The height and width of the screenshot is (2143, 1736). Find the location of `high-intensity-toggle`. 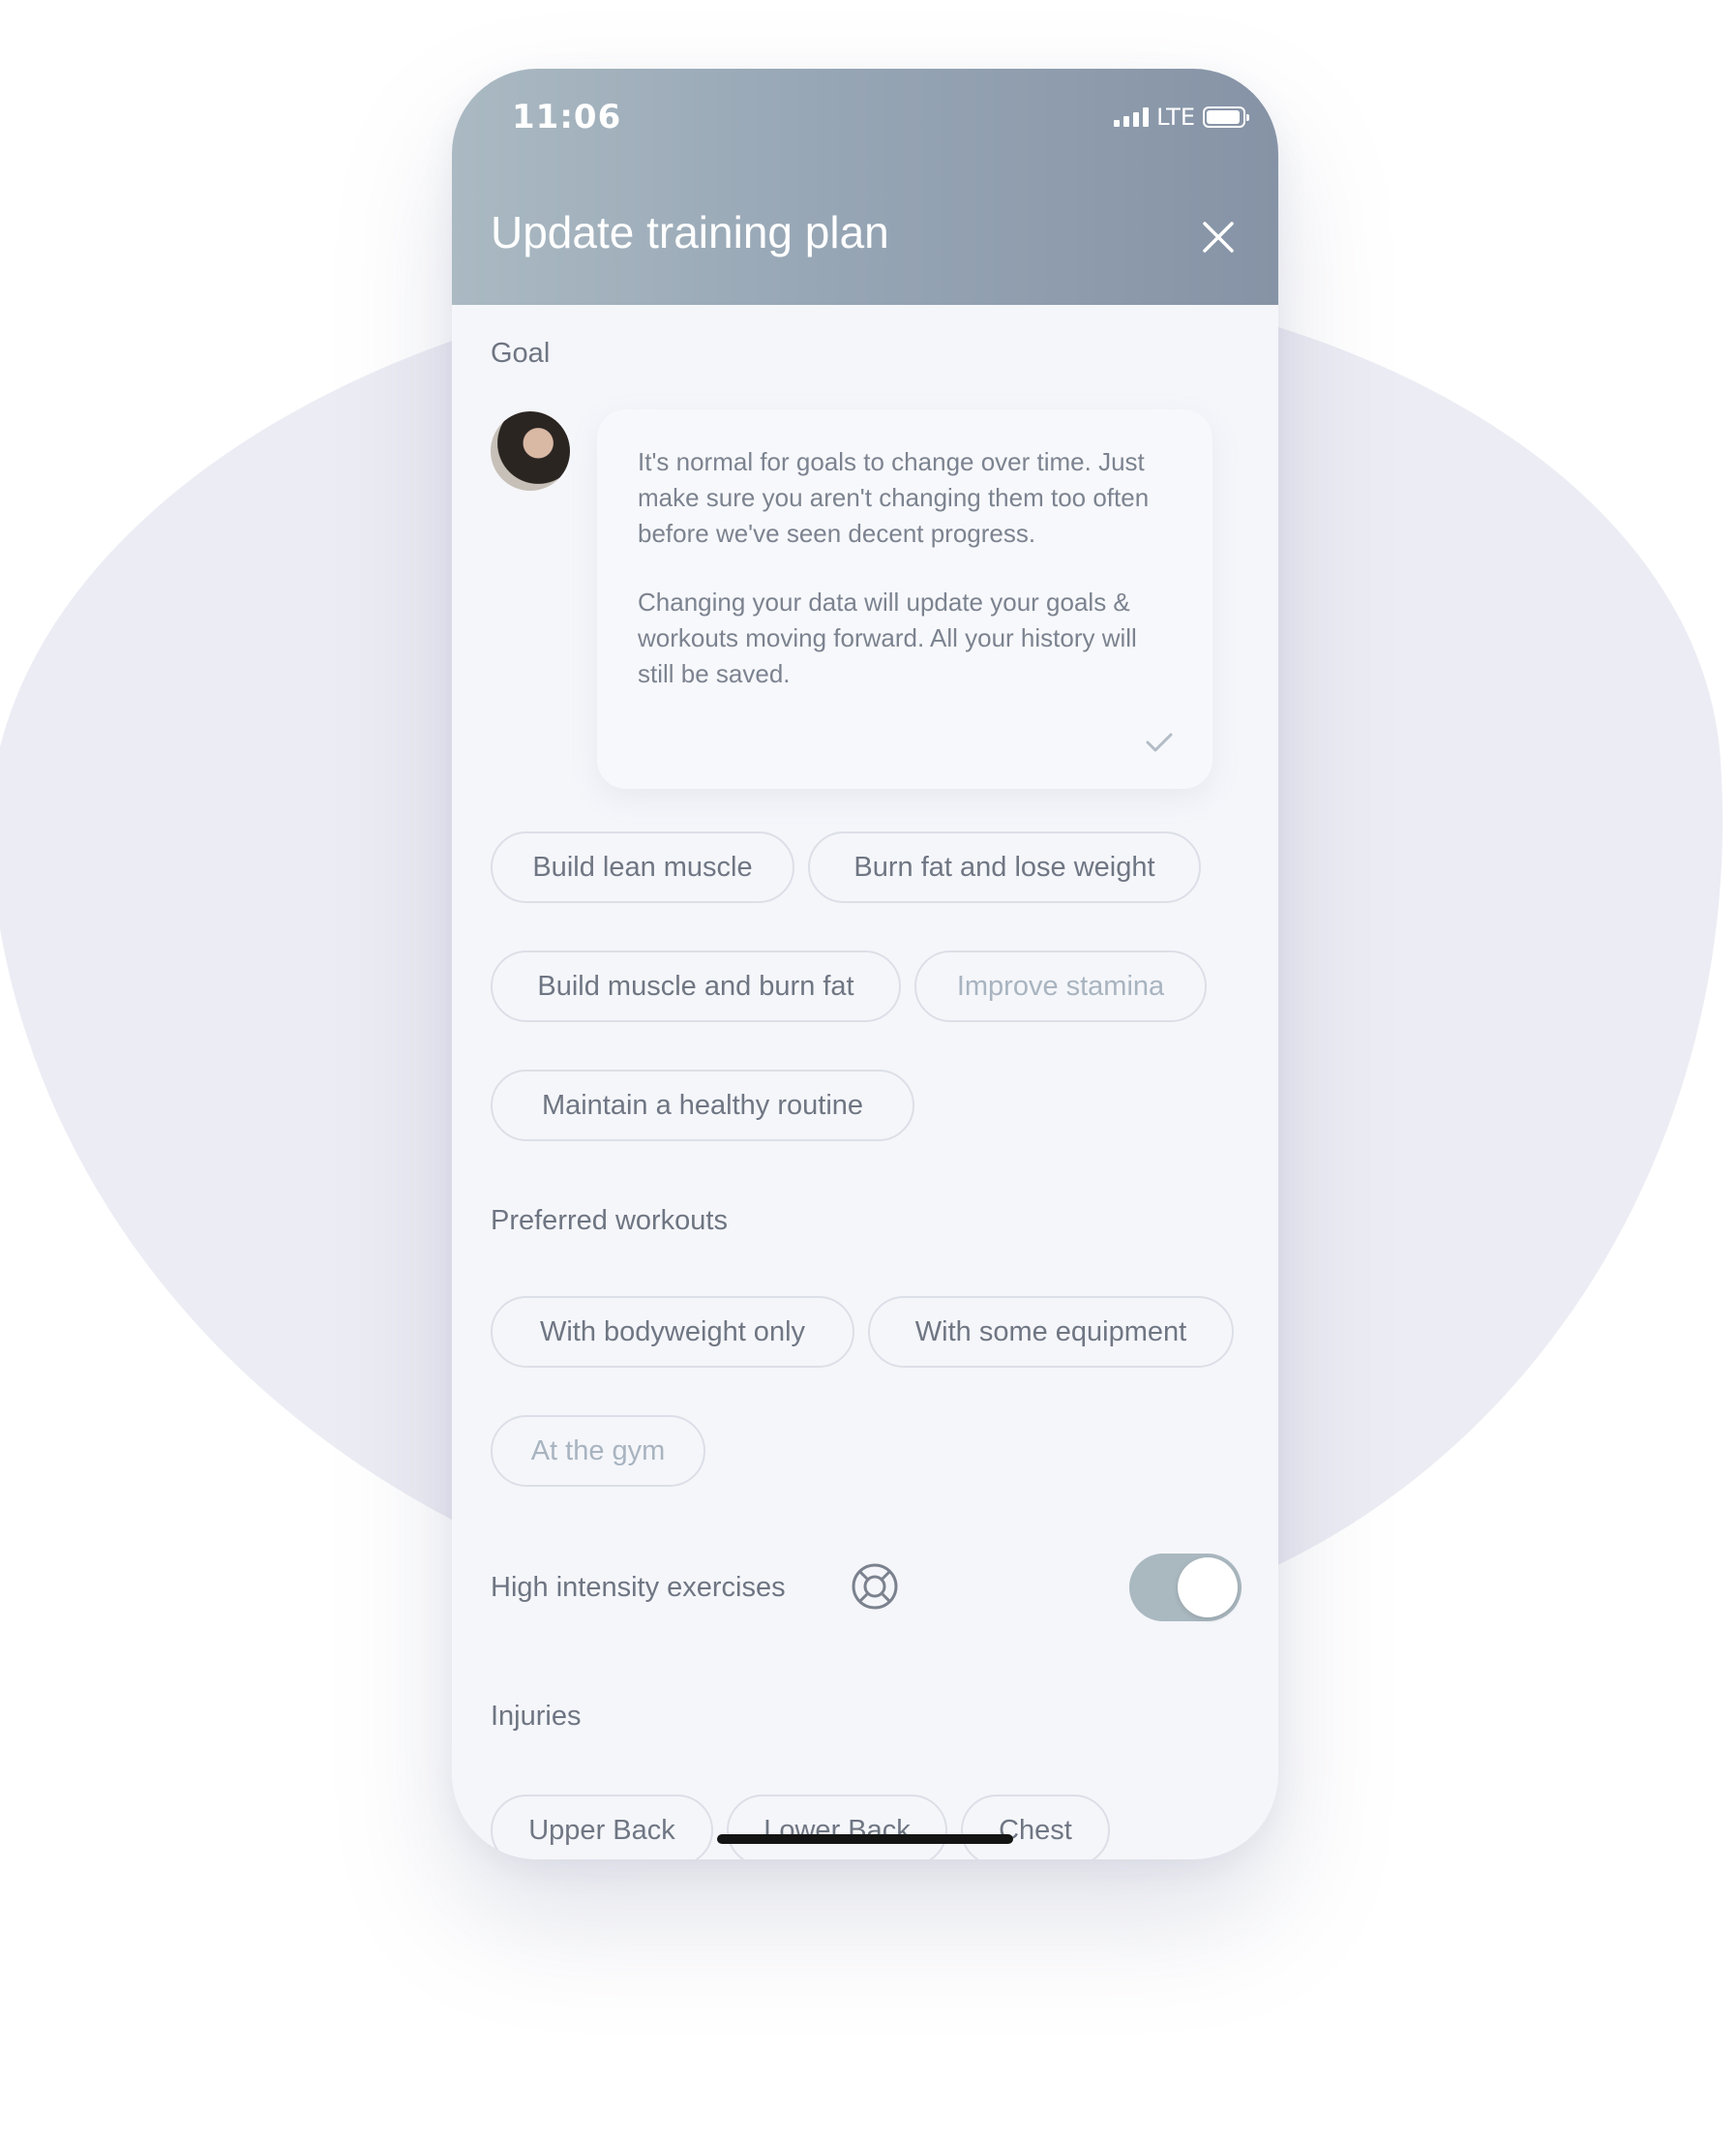

high-intensity-toggle is located at coordinates (1185, 1587).